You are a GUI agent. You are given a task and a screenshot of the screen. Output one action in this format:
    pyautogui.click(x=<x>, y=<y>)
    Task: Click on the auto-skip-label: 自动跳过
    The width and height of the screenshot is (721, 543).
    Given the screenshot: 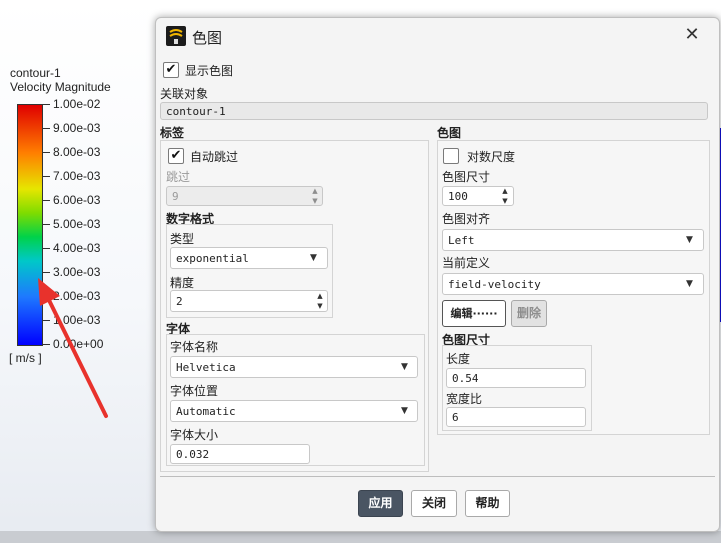 What is the action you would take?
    pyautogui.click(x=214, y=157)
    